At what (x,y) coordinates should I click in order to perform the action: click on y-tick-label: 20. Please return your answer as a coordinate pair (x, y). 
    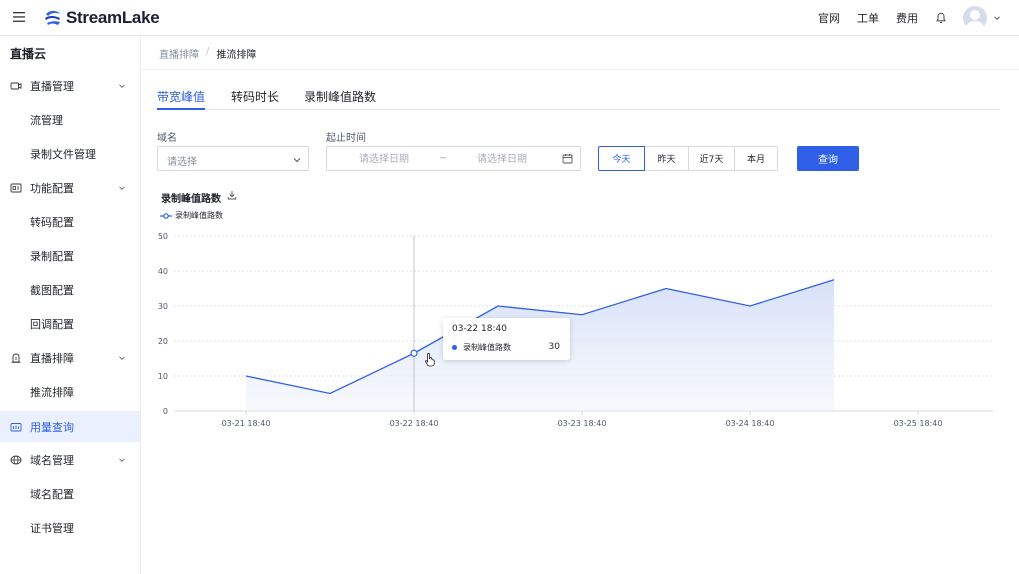
    Looking at the image, I should click on (163, 341).